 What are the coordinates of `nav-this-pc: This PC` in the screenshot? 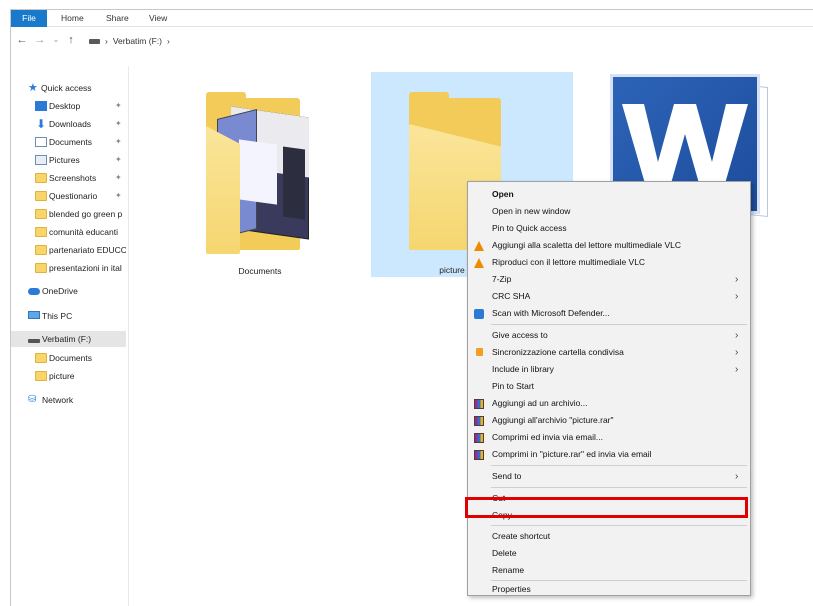 It's located at (68, 316).